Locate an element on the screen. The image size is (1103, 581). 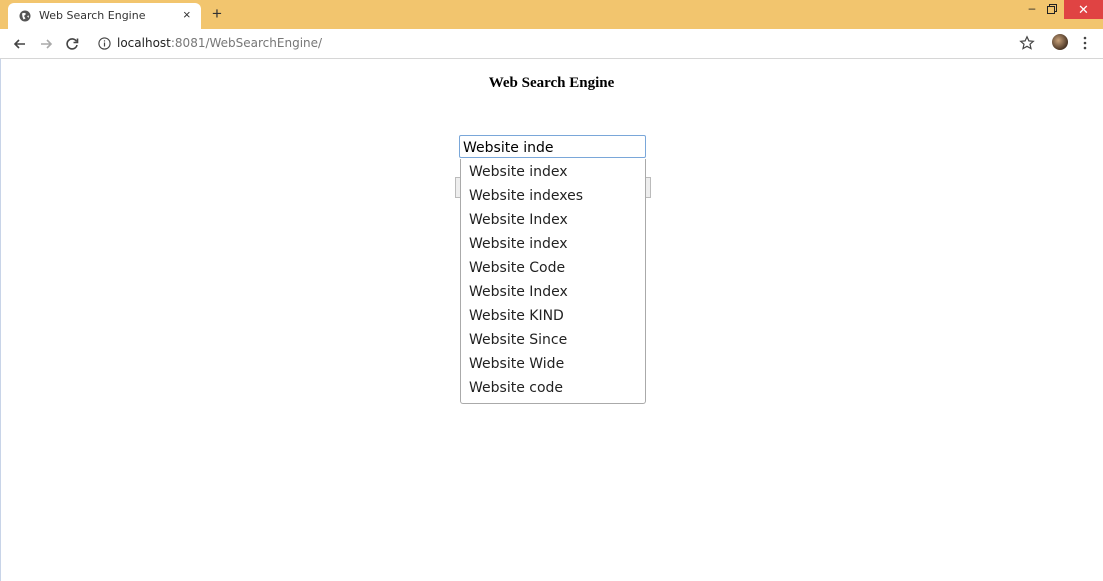
suggestion-item: Website Since is located at coordinates (518, 340).